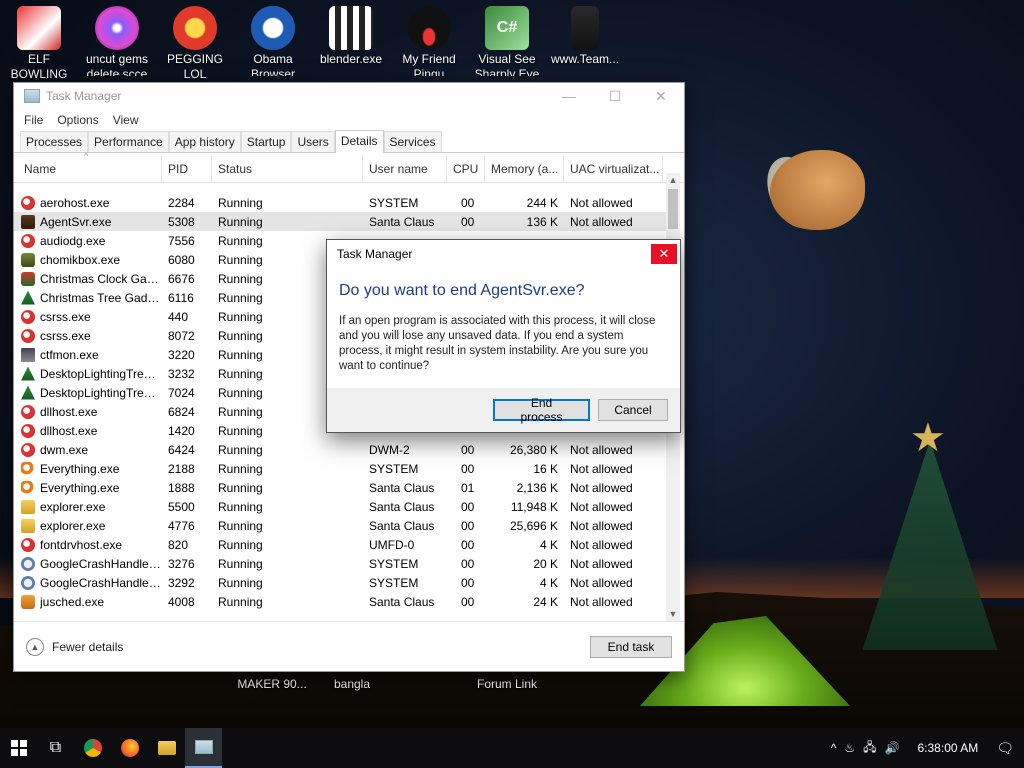  I want to click on tab-performance: Performance, so click(128, 141).